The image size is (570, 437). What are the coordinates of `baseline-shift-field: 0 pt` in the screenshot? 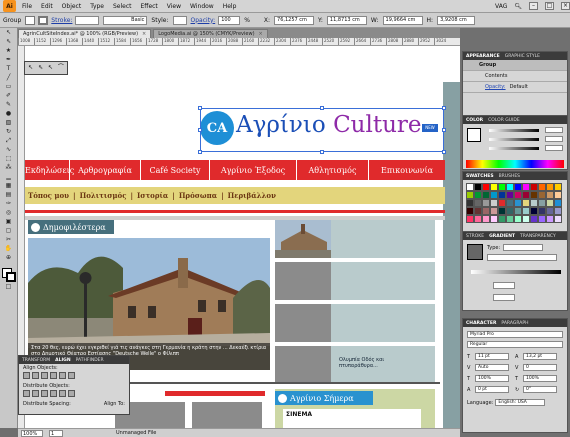 It's located at (492, 389).